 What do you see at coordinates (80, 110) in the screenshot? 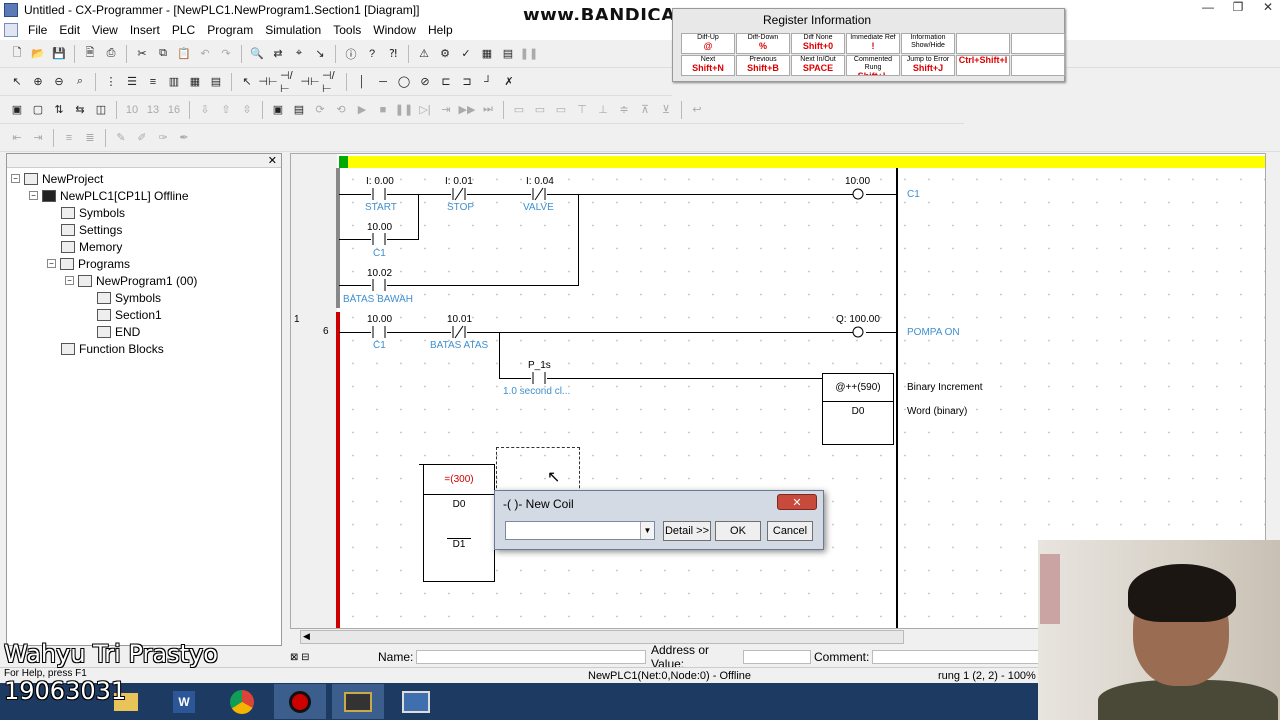
I see `compare-icon: ⇆` at bounding box center [80, 110].